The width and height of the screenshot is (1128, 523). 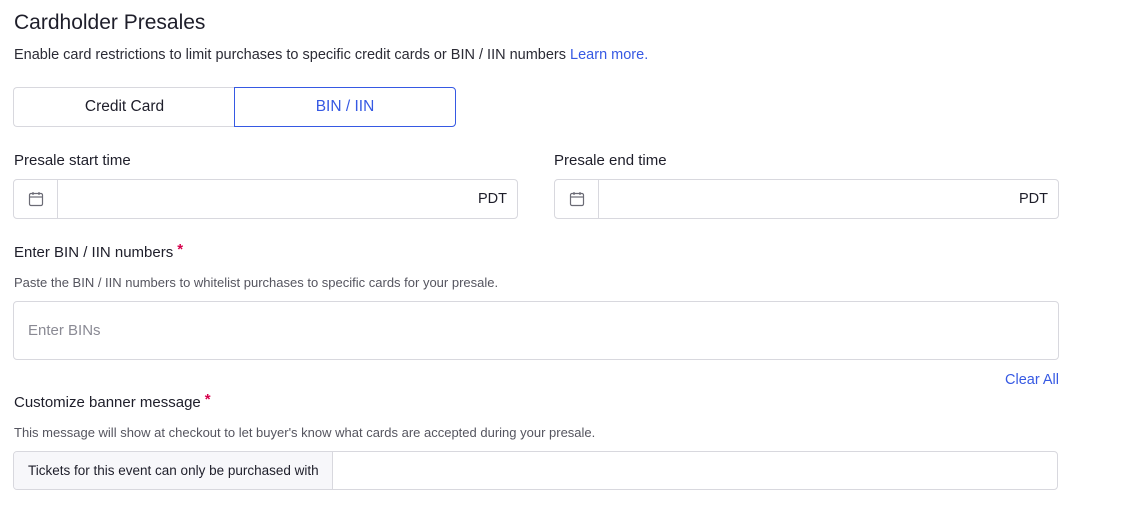 I want to click on presale-start-field: PDT, so click(x=265, y=199).